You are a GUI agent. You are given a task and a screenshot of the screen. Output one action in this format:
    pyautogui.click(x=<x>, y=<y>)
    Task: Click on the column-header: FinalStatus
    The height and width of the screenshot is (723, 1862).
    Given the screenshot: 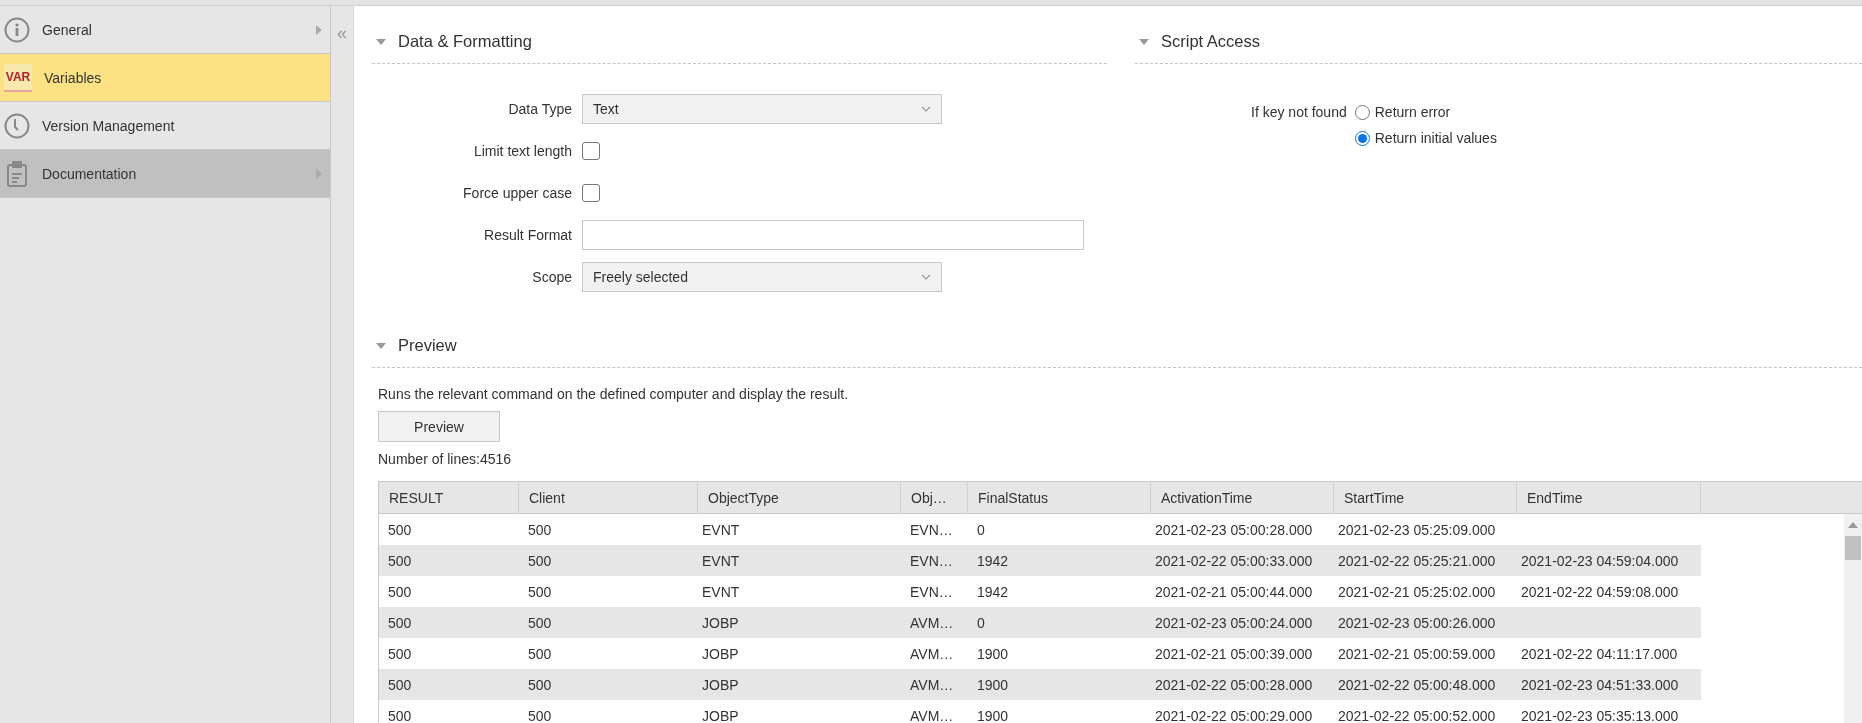 What is the action you would take?
    pyautogui.click(x=1059, y=498)
    